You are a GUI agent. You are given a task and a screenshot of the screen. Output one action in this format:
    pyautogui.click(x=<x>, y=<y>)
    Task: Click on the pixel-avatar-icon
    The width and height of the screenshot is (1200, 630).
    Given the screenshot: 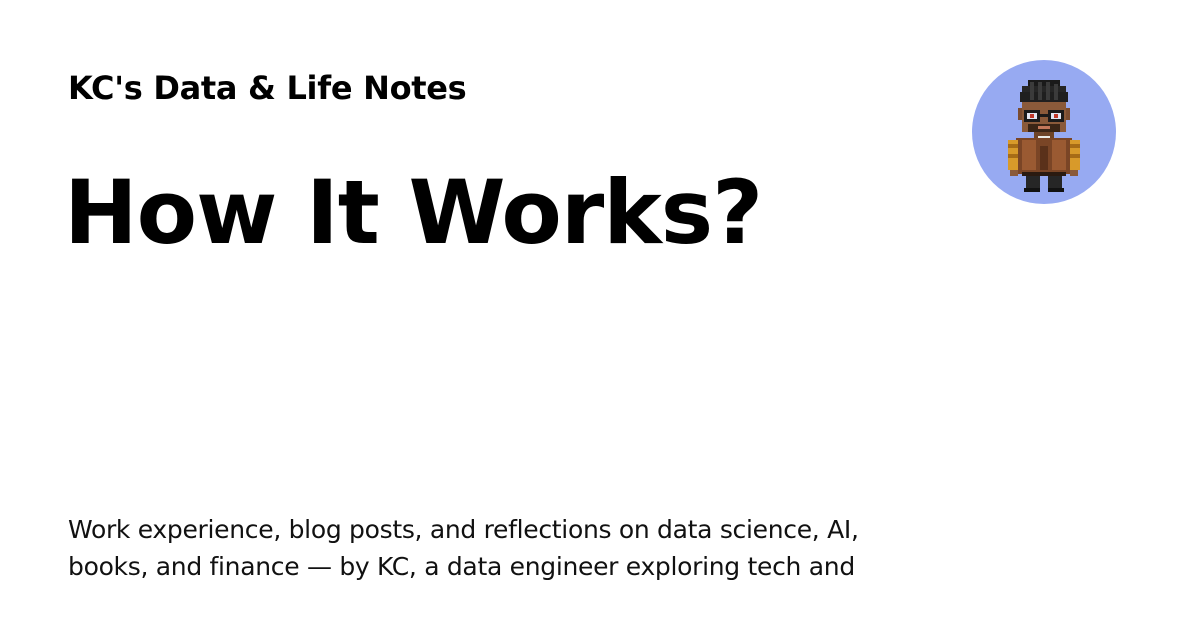 What is the action you would take?
    pyautogui.click(x=1044, y=136)
    